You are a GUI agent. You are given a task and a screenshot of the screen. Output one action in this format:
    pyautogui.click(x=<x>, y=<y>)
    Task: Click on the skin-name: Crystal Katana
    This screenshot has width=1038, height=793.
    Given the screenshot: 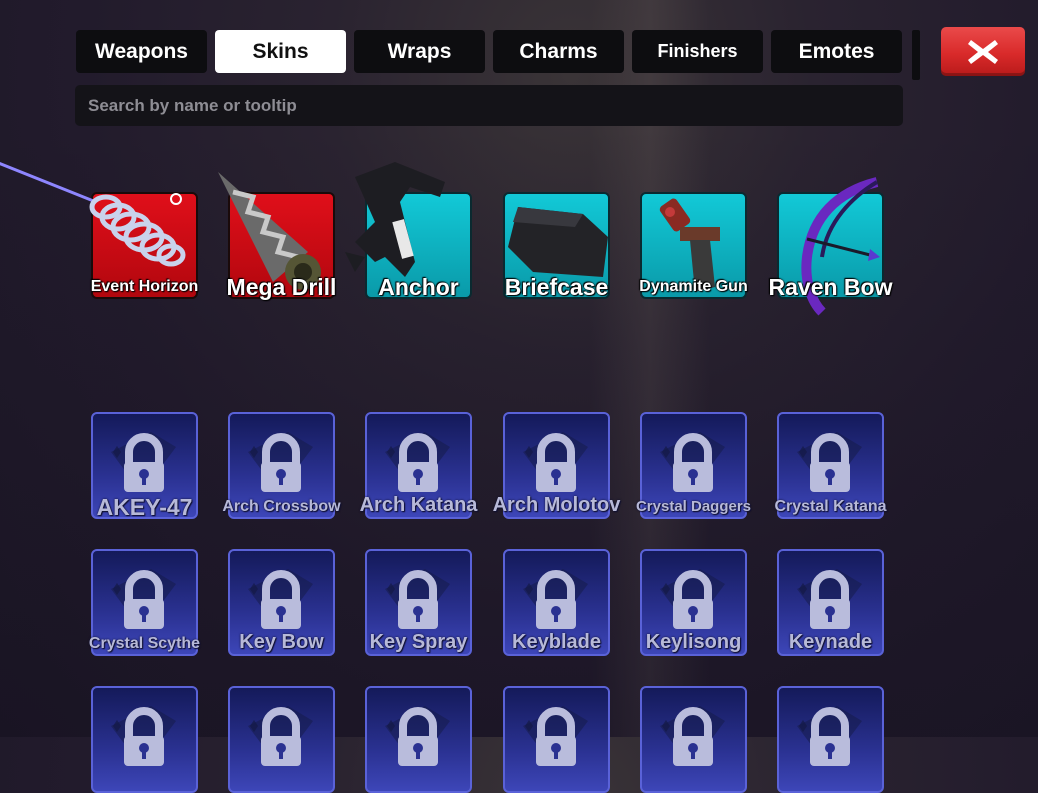 What is the action you would take?
    pyautogui.click(x=830, y=506)
    